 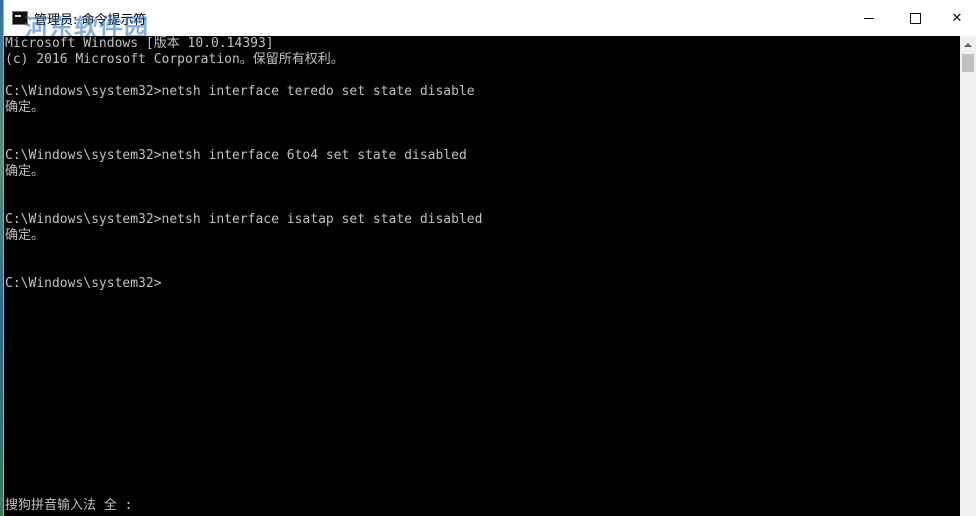 What do you see at coordinates (90, 20) in the screenshot?
I see `window-title: 管理员: 命令提示符` at bounding box center [90, 20].